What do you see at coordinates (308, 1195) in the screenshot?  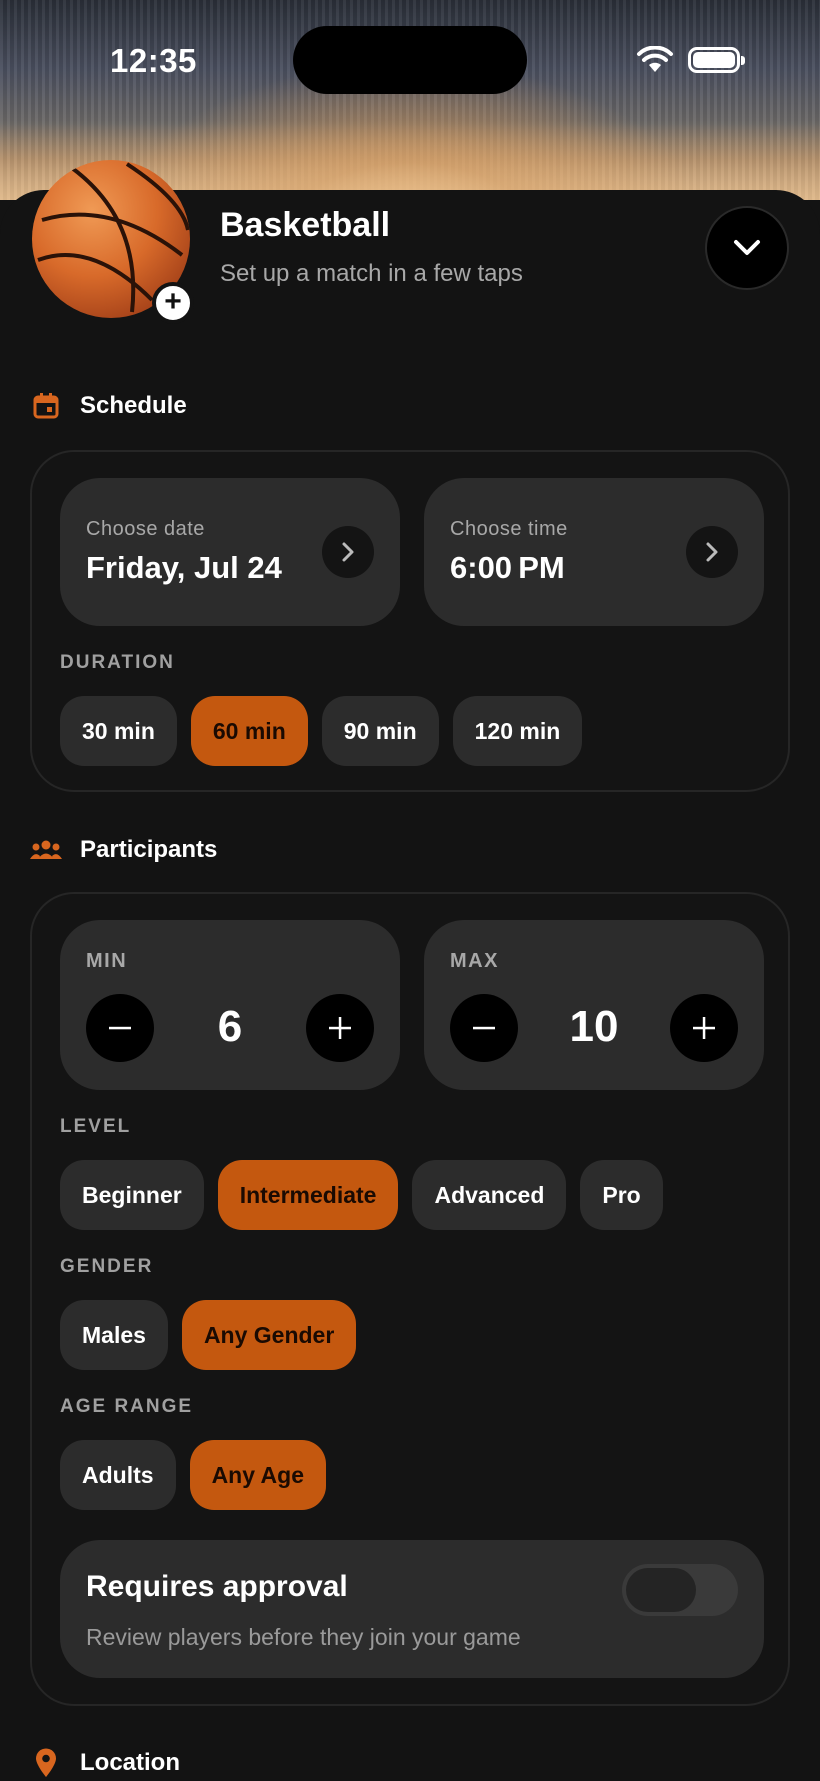 I see `level-chip-intermediate: Intermediate` at bounding box center [308, 1195].